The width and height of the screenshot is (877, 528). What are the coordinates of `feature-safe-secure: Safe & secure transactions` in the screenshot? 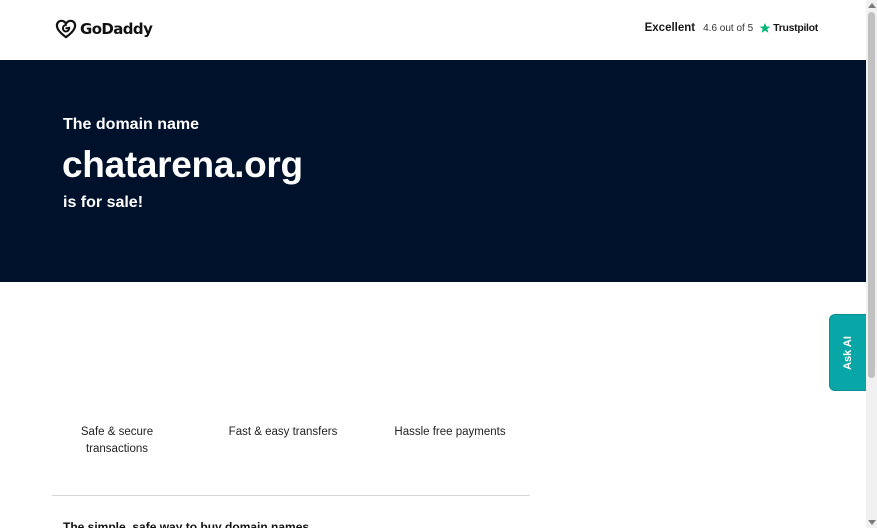 It's located at (117, 440).